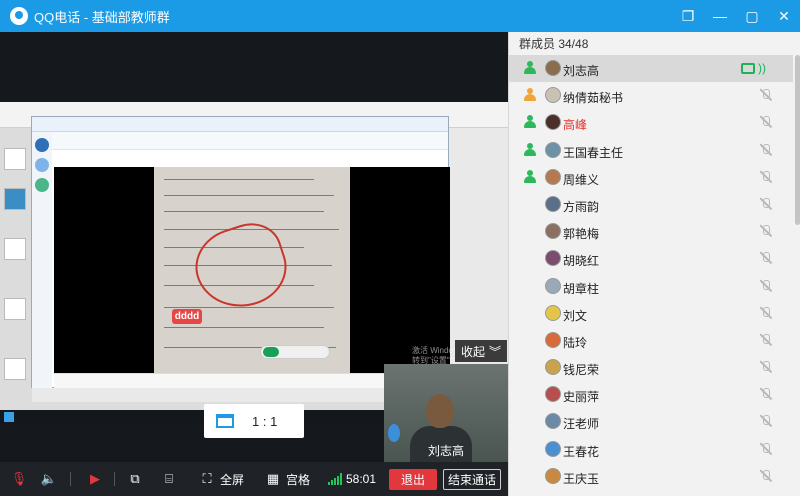  I want to click on member-name: 史丽萍, so click(581, 397).